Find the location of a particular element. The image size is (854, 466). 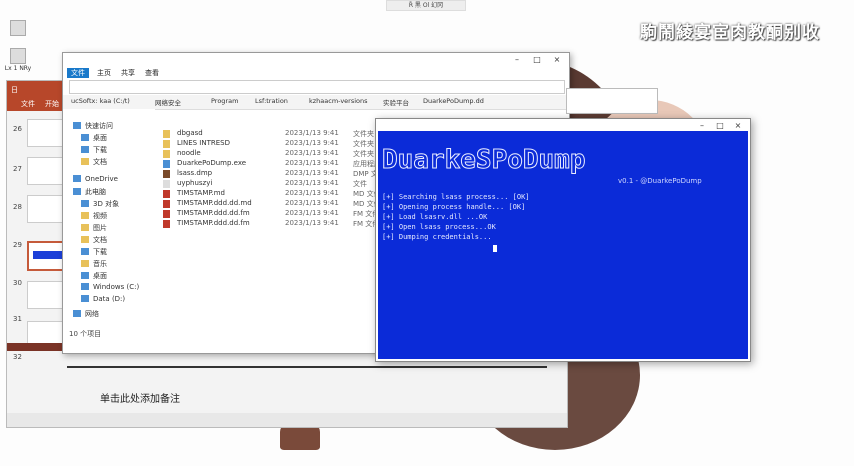

nav-label: 下载 is located at coordinates (100, 150).